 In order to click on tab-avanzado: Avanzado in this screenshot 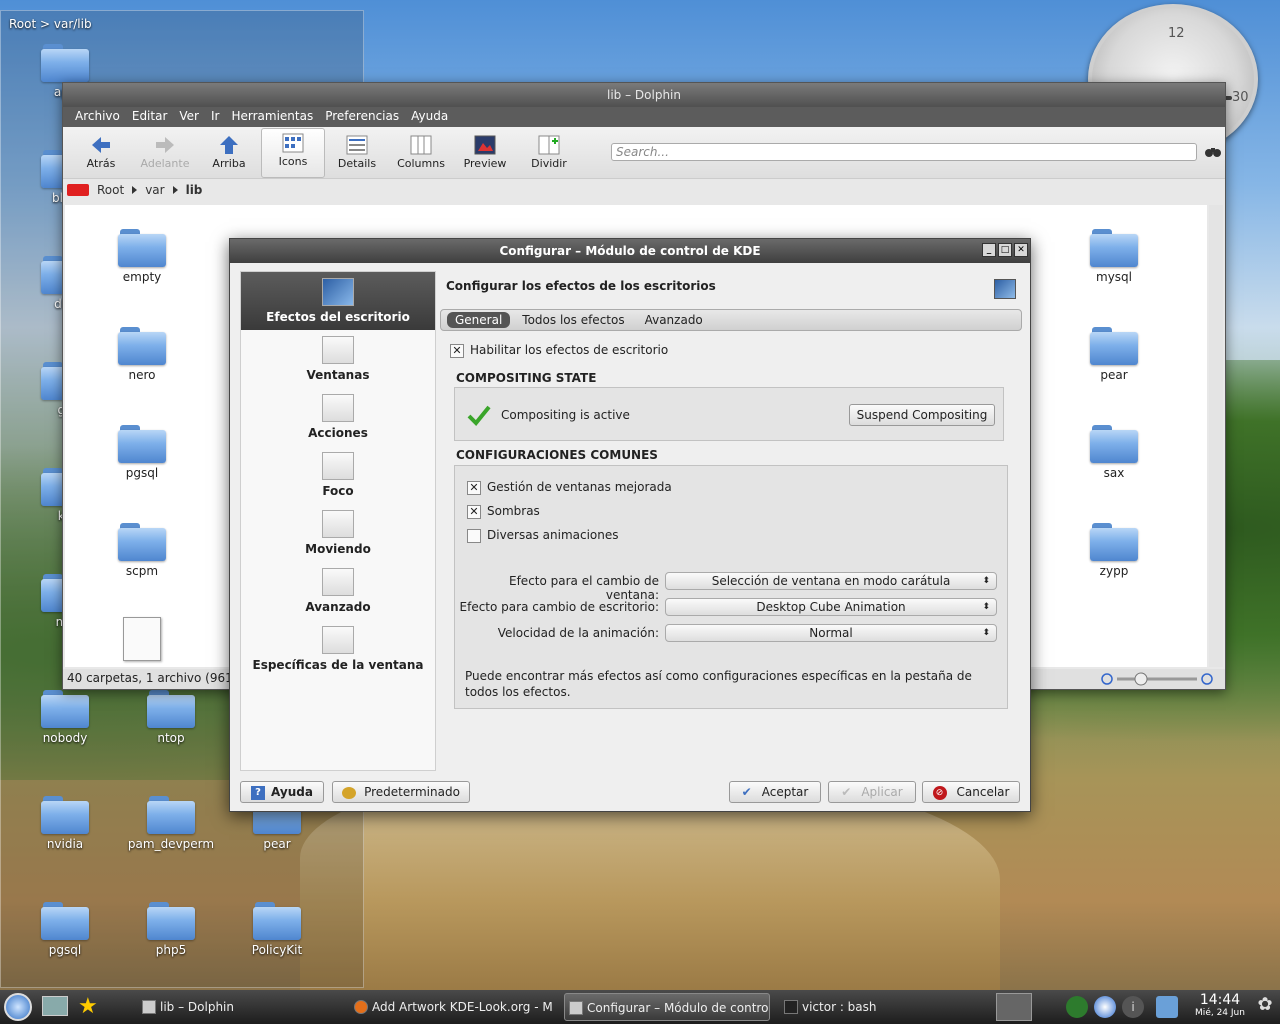, I will do `click(674, 320)`.